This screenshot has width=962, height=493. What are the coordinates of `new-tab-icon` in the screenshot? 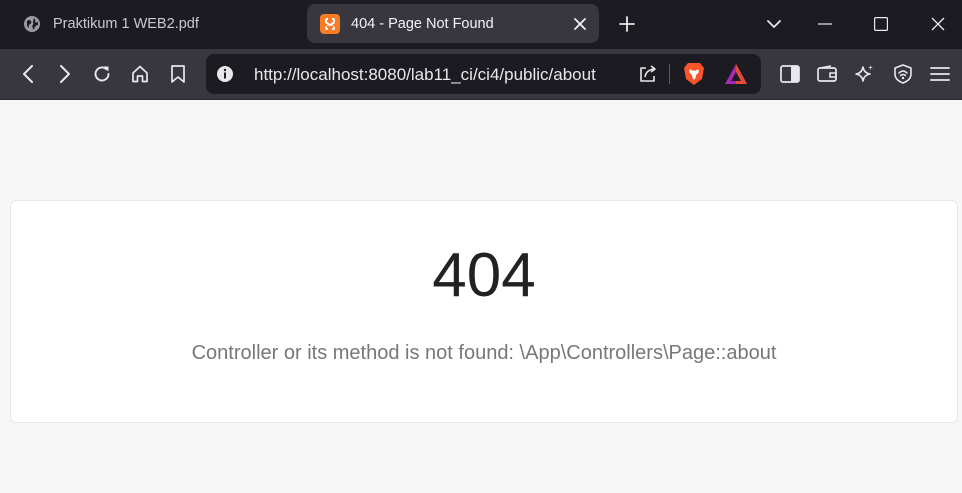 It's located at (627, 24).